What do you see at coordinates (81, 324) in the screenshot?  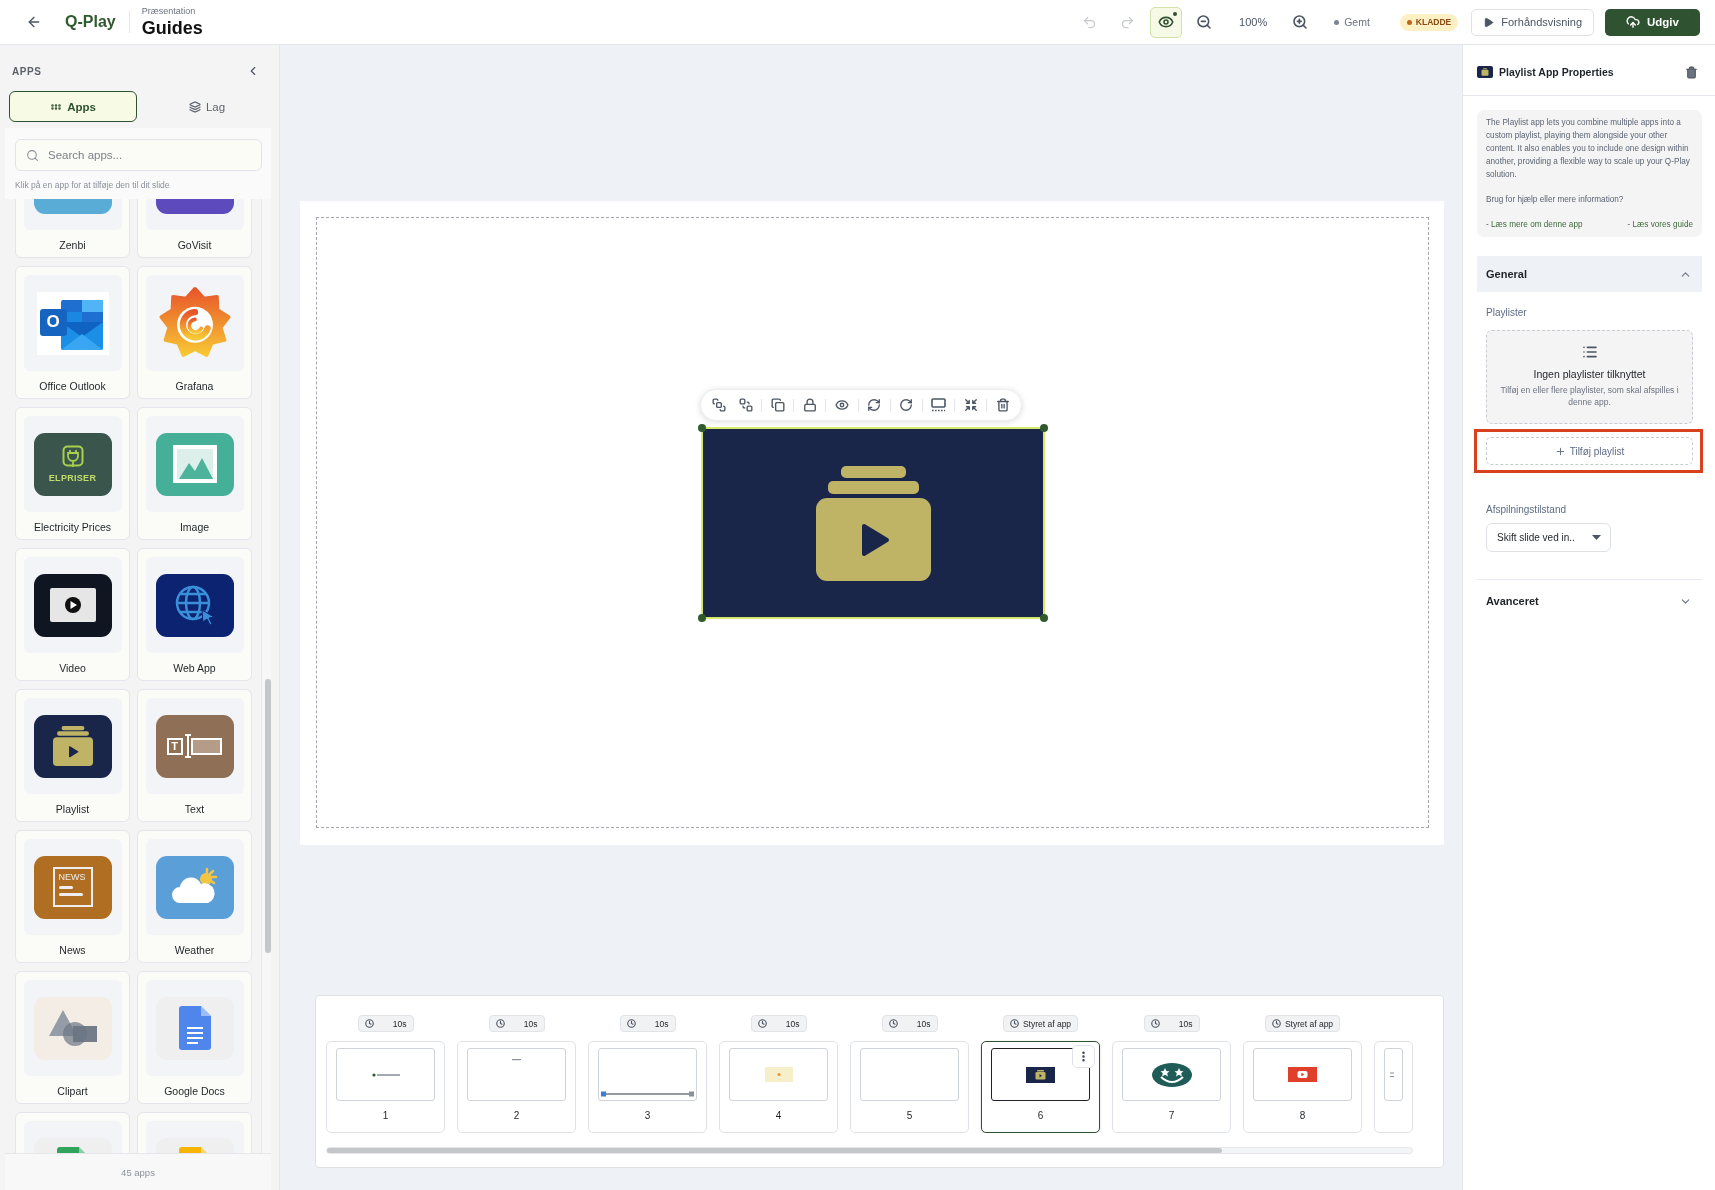 I see `envelope-icon` at bounding box center [81, 324].